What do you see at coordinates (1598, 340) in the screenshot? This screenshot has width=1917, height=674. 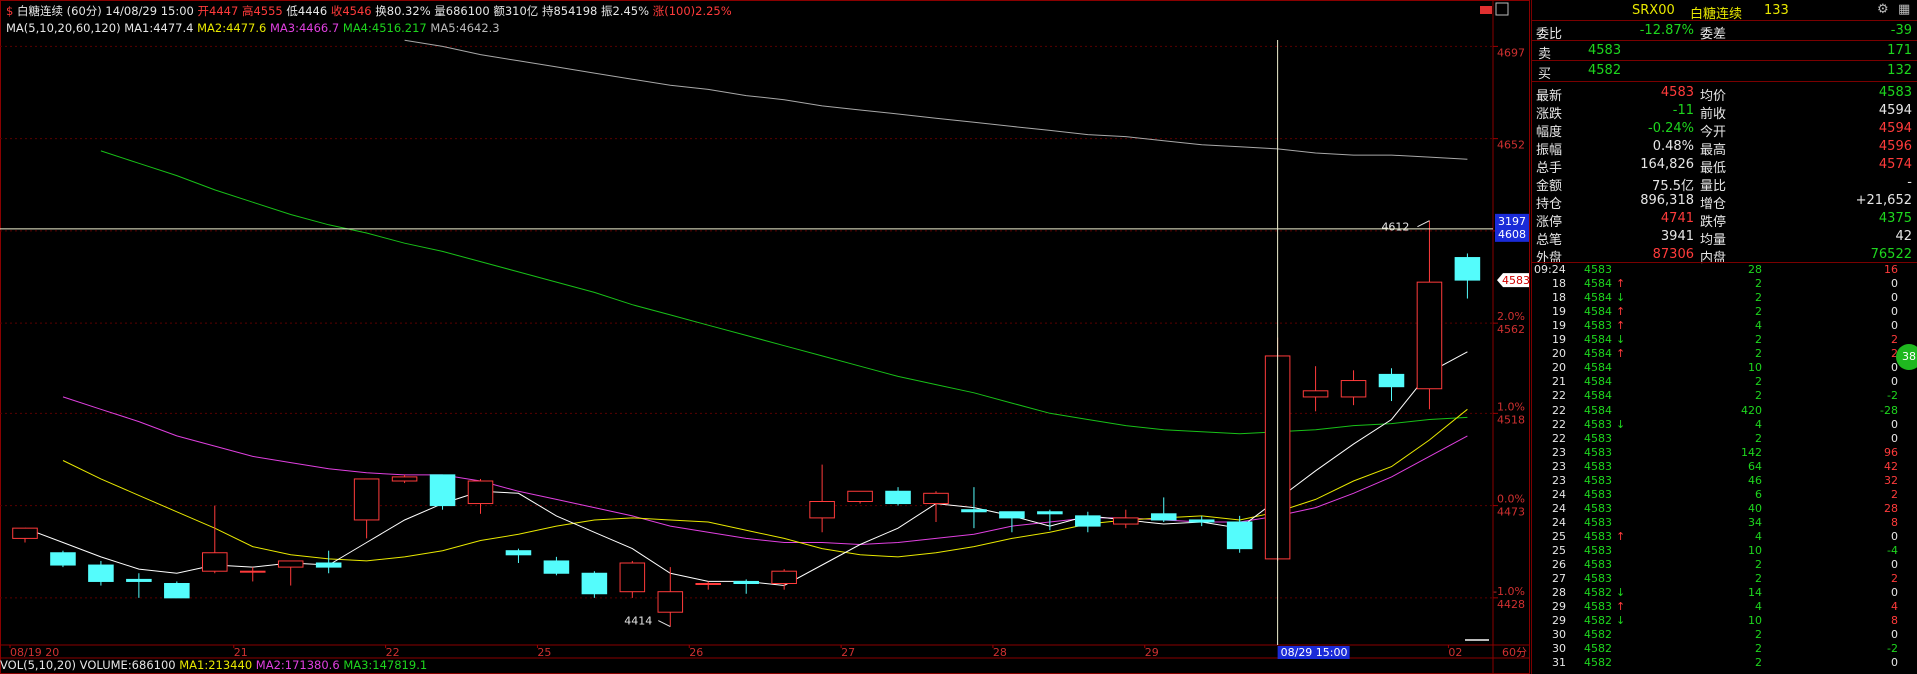 I see `tick-price: 4584` at bounding box center [1598, 340].